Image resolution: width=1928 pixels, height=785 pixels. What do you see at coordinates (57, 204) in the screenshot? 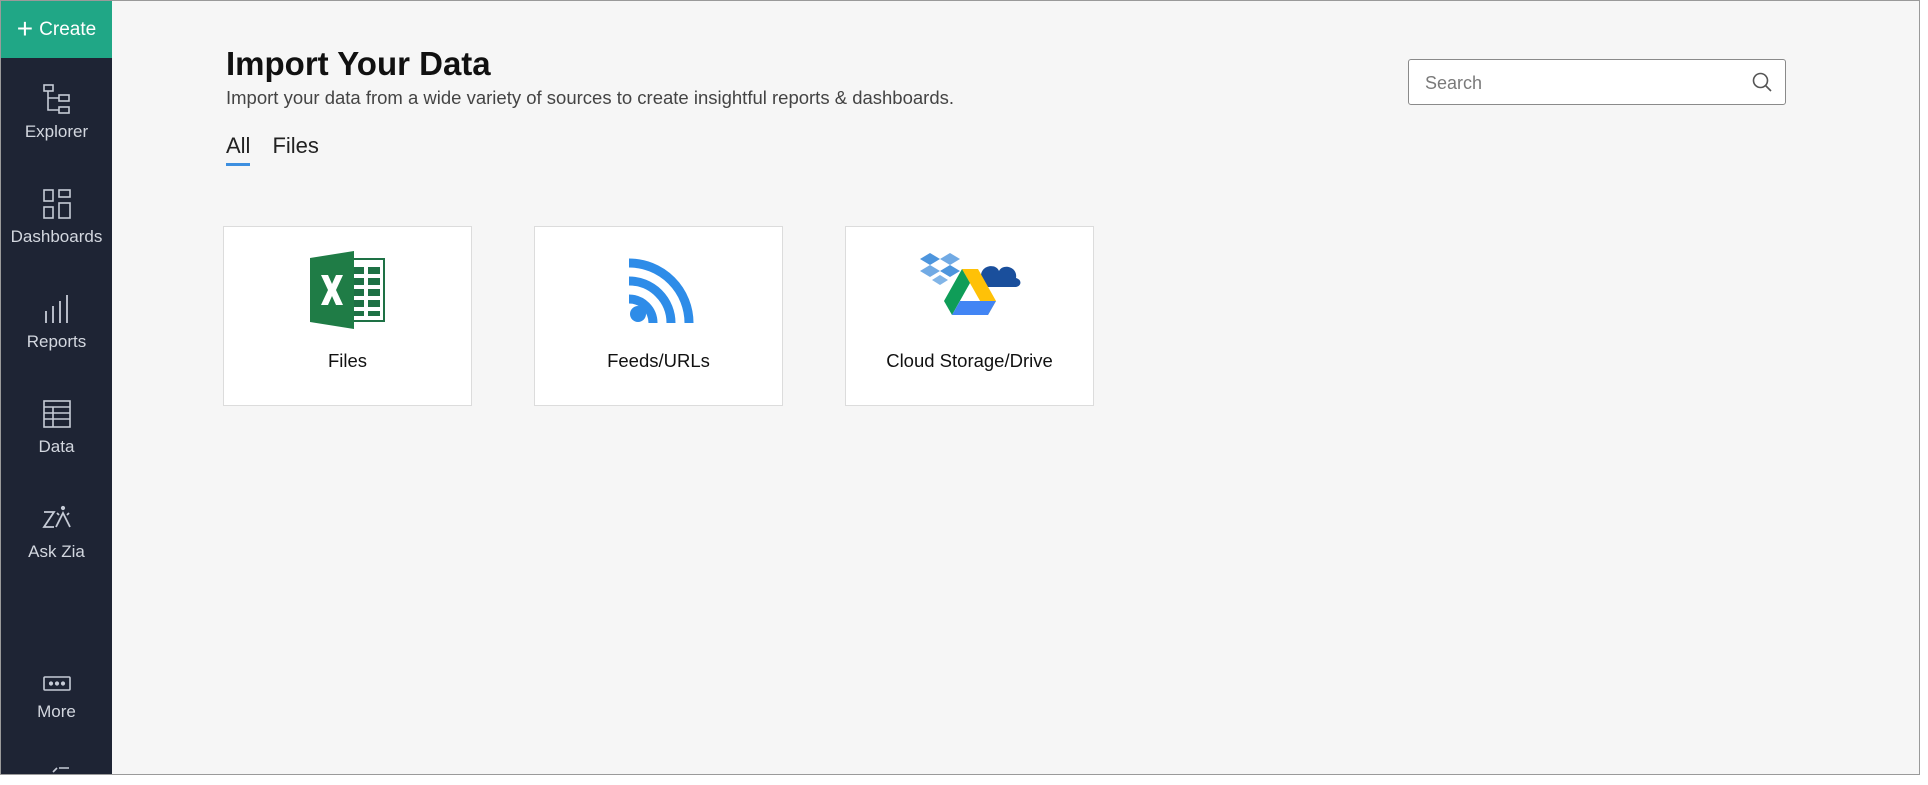
I see `dashboards-icon` at bounding box center [57, 204].